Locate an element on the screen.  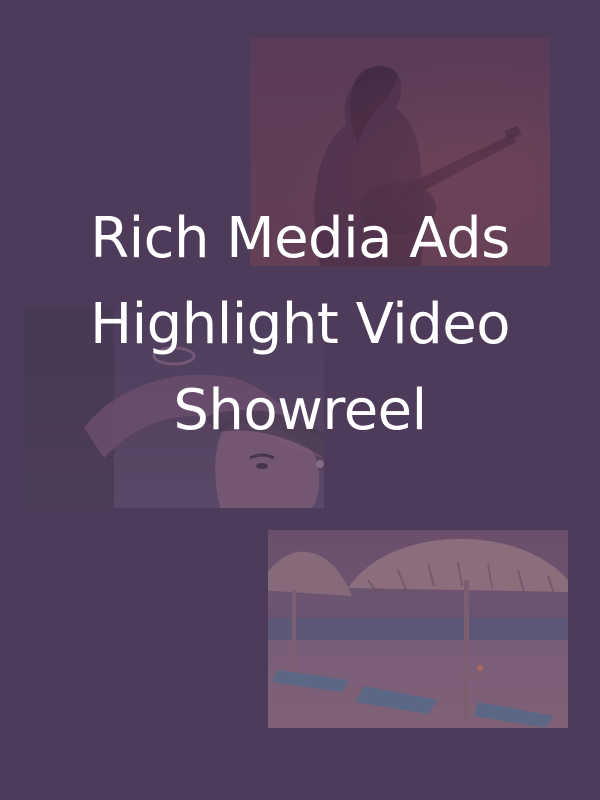
beach-photo-tile is located at coordinates (418, 629).